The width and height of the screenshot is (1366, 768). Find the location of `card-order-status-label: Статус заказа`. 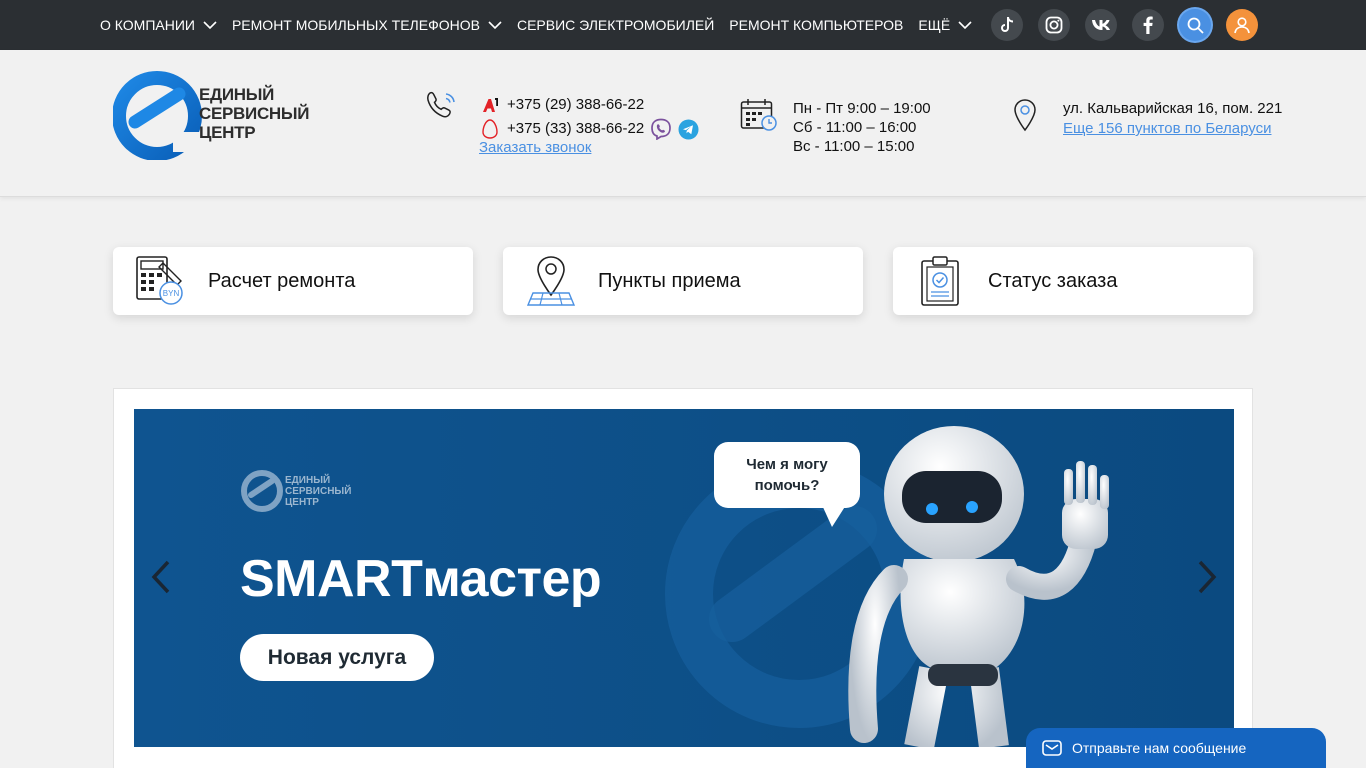

card-order-status-label: Статус заказа is located at coordinates (1053, 280).